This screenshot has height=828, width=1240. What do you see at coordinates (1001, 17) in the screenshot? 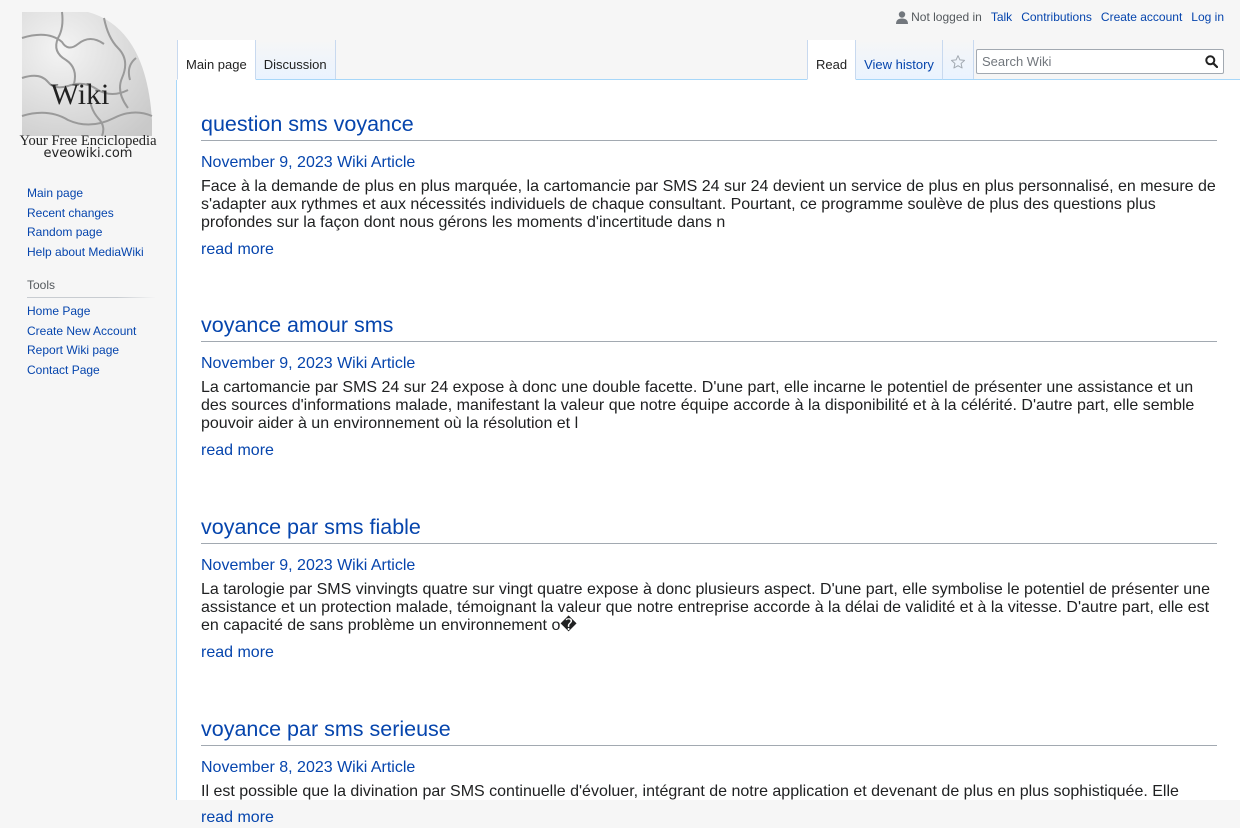
I see `talk-link: Talk` at bounding box center [1001, 17].